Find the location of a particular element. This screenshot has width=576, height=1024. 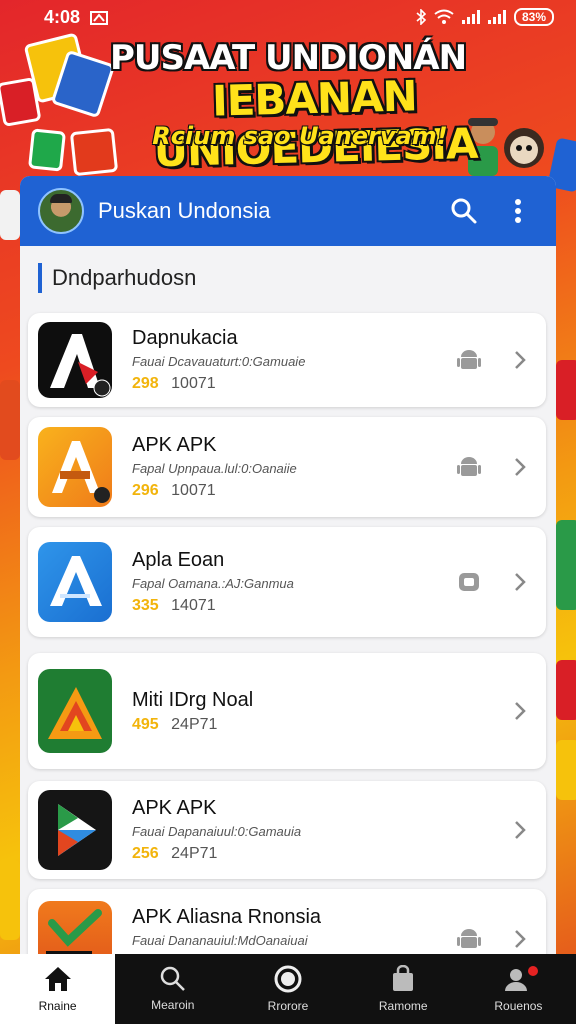

search-button is located at coordinates (464, 211).